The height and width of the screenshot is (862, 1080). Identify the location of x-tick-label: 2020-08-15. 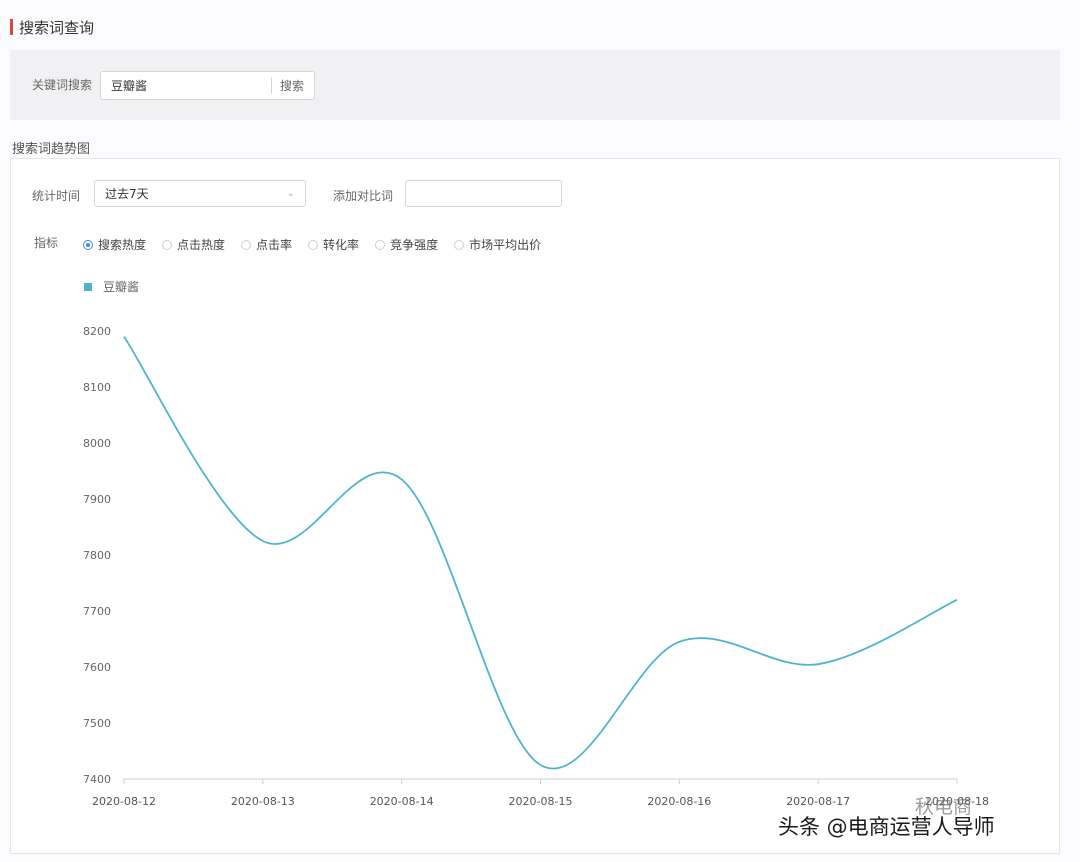
(541, 801).